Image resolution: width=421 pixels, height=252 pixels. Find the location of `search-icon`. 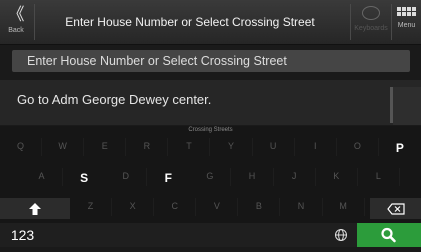

search-icon is located at coordinates (388, 235).